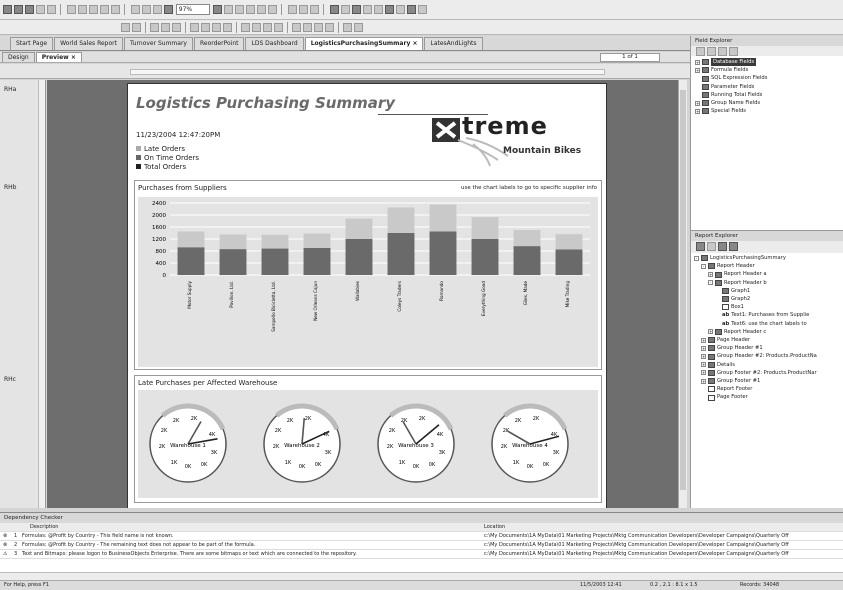 The height and width of the screenshot is (590, 843). I want to click on tree-report-header-c: + Report Header c, so click(767, 332).